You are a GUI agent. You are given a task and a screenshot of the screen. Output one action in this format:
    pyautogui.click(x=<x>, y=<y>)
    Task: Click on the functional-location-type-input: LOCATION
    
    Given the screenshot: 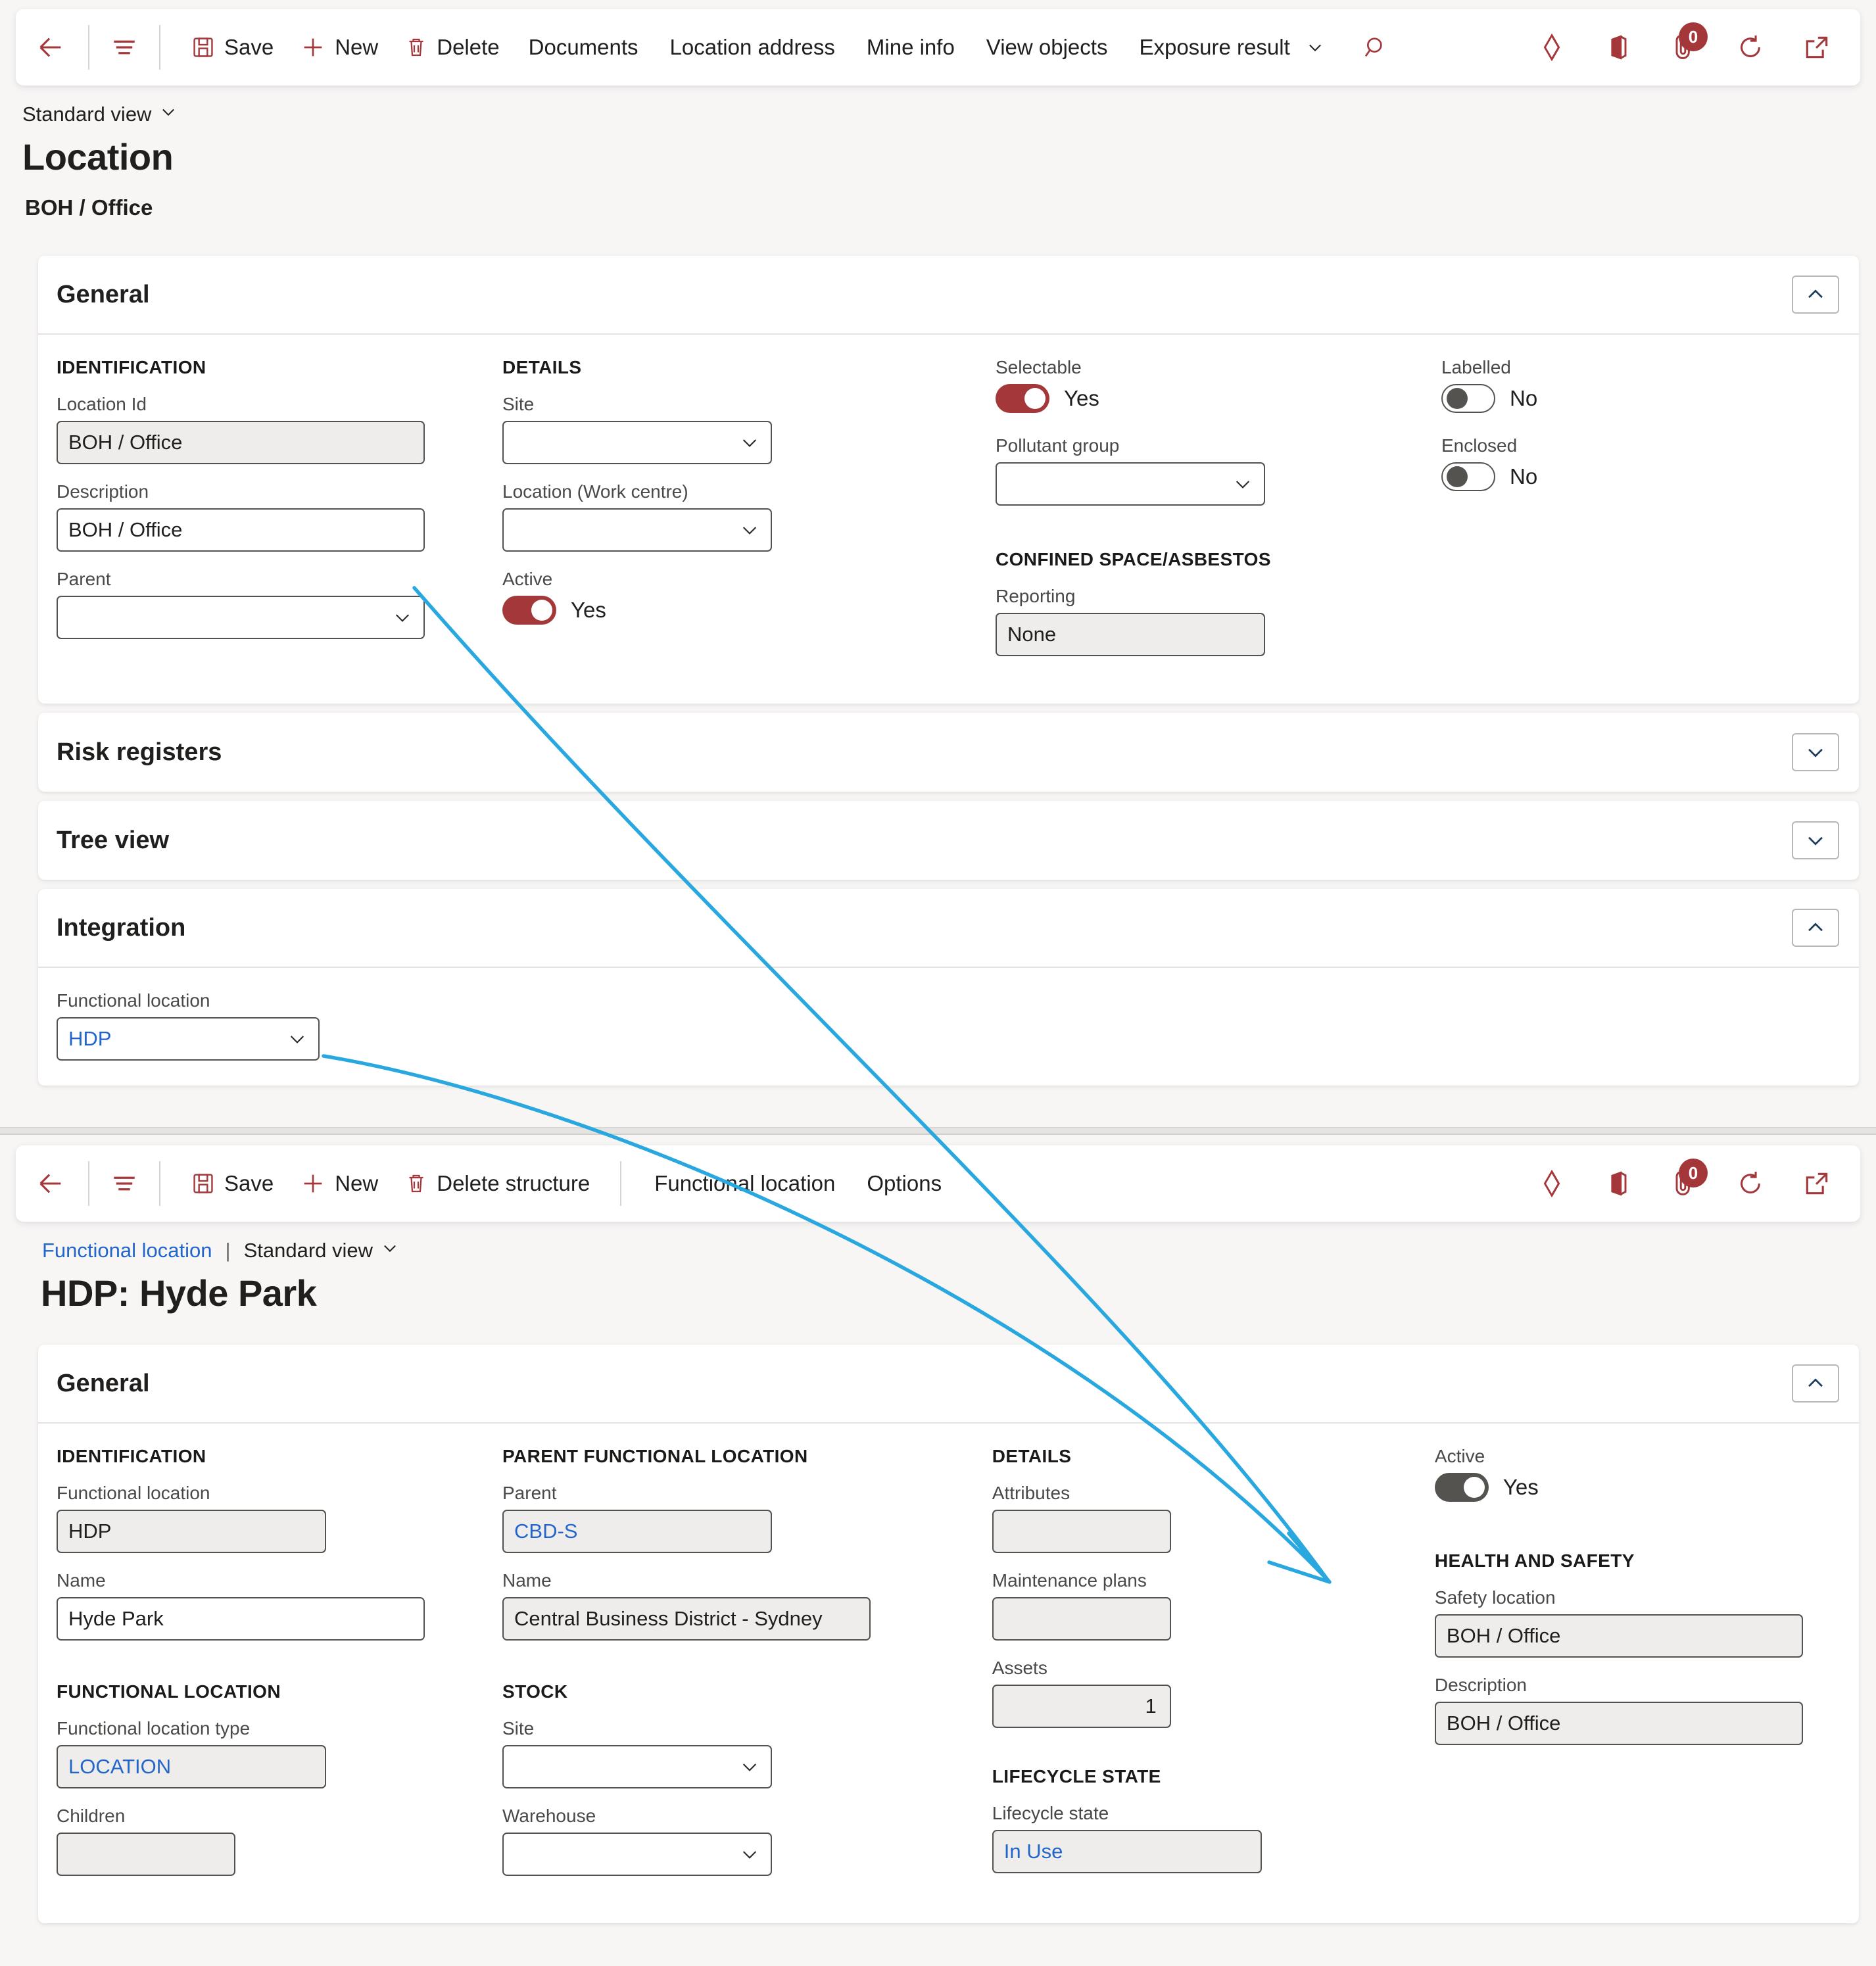 What is the action you would take?
    pyautogui.click(x=191, y=1766)
    